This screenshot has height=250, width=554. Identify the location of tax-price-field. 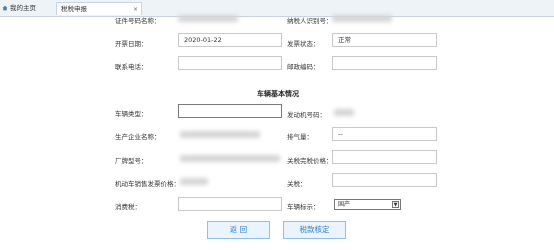
(384, 157).